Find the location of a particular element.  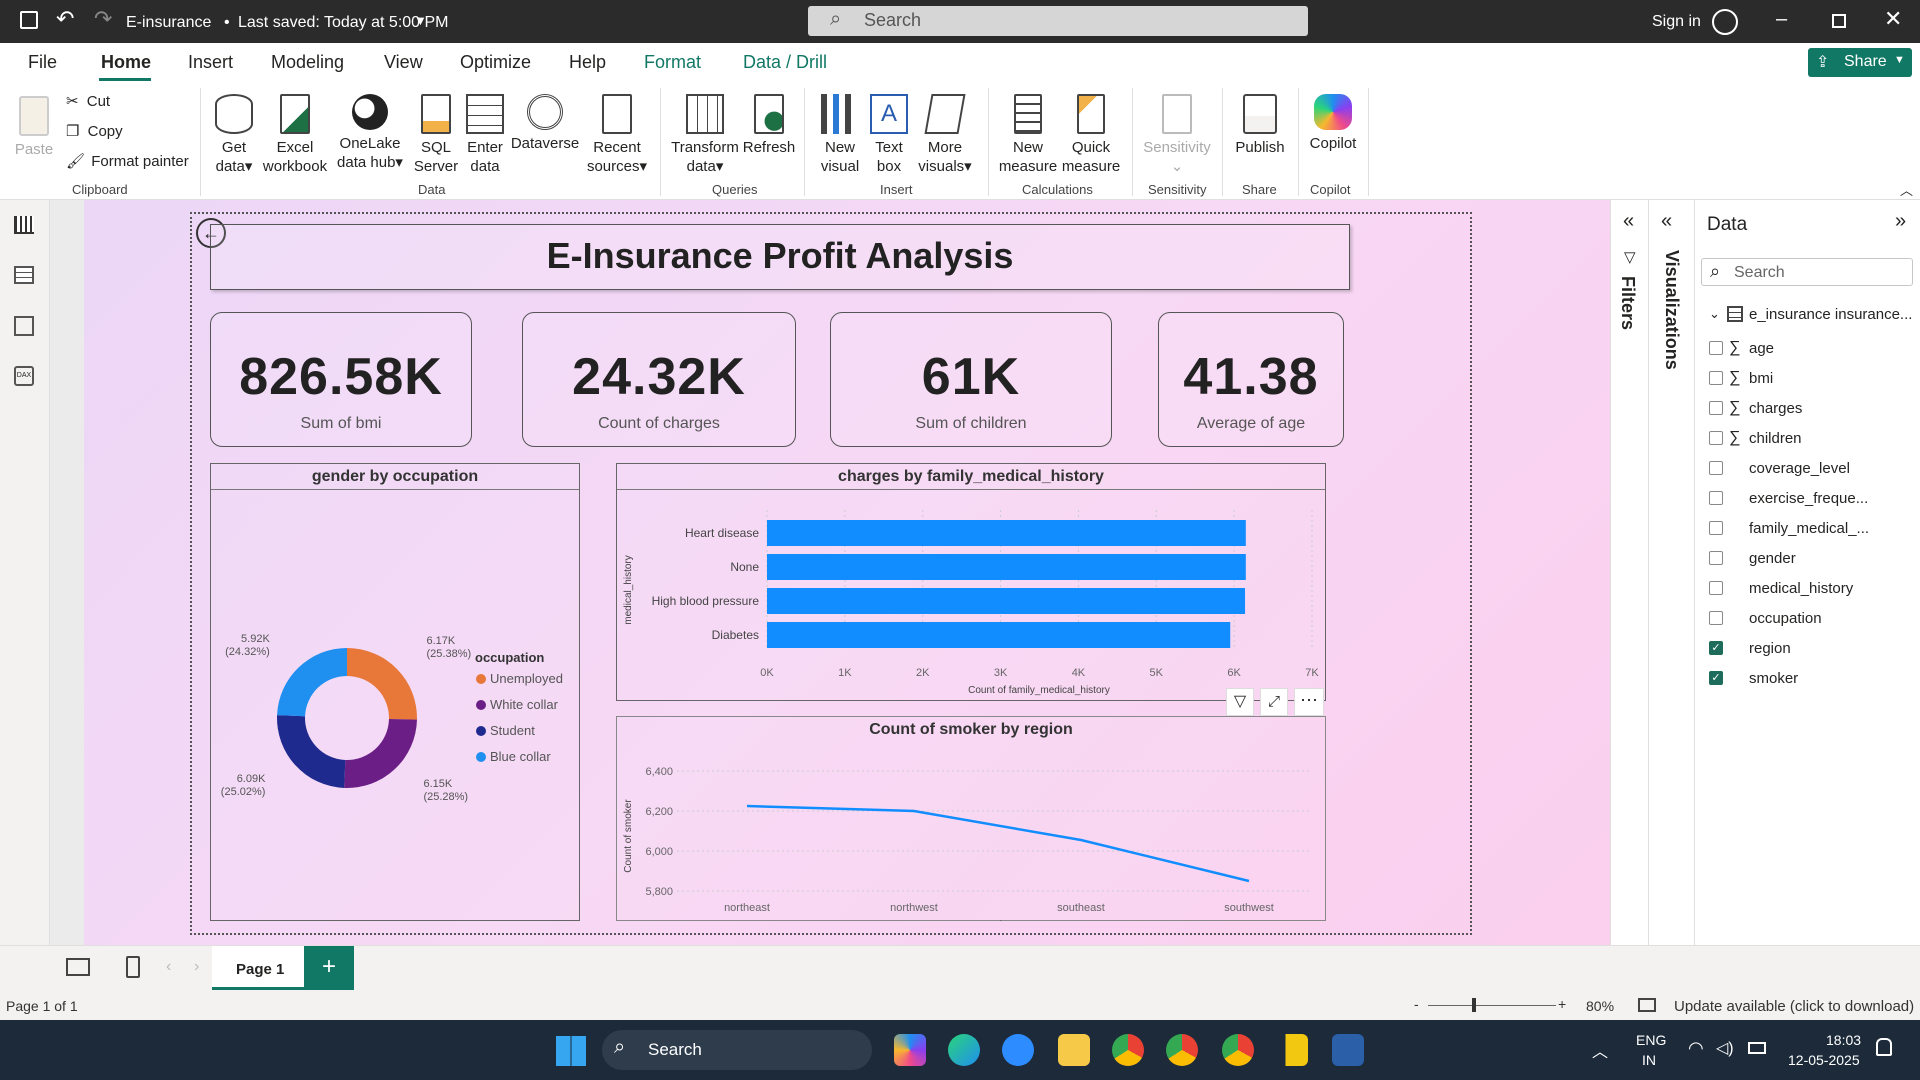

search-input: ⌕ Search is located at coordinates (1058, 21).